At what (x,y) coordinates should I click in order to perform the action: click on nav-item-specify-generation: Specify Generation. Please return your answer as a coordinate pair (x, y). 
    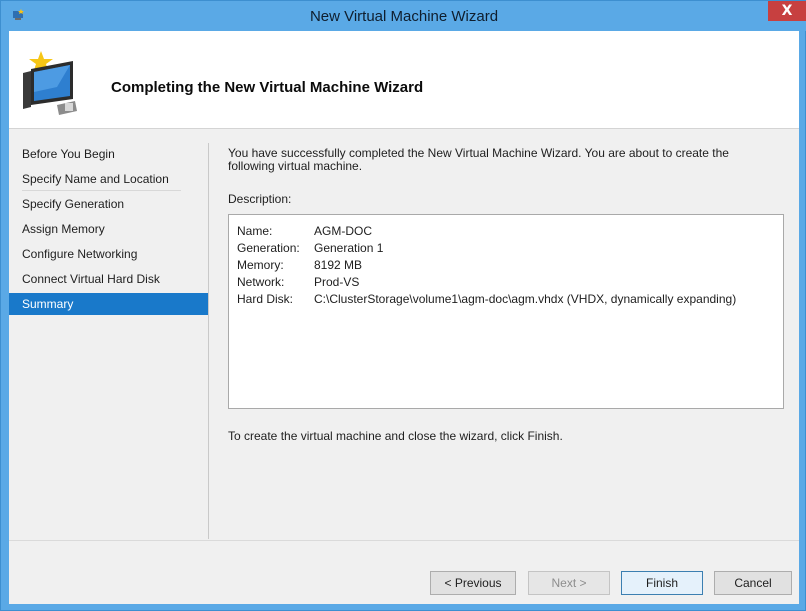
    Looking at the image, I should click on (109, 204).